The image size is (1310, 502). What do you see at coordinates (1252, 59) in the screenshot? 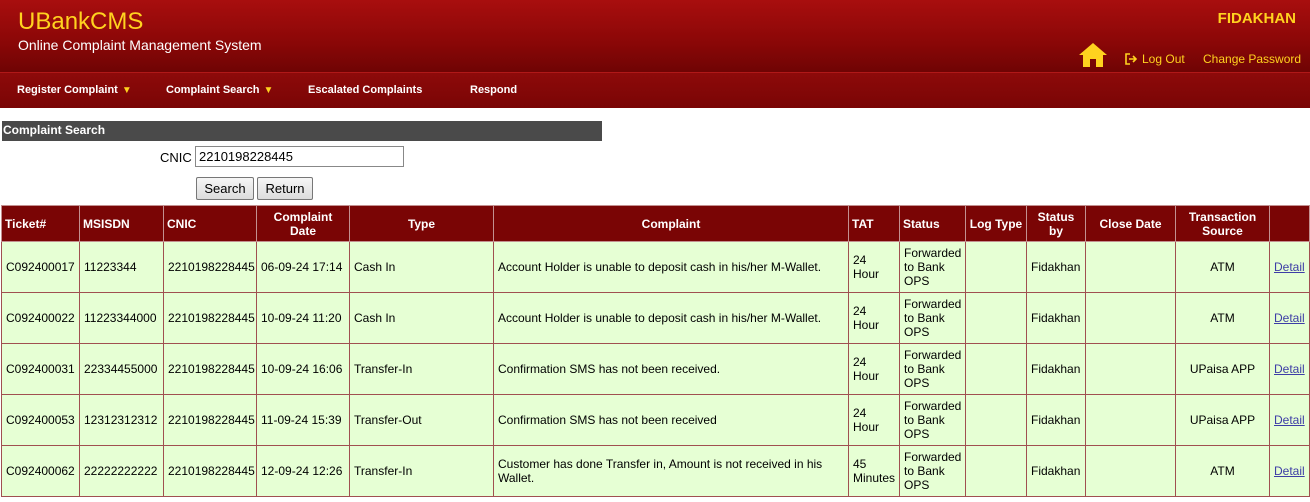
I see `change-password-link: Change Password` at bounding box center [1252, 59].